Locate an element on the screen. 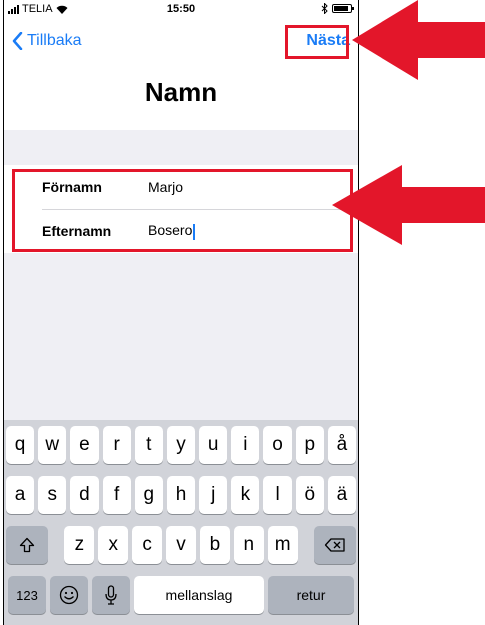 The image size is (485, 625). key-d: d is located at coordinates (84, 495).